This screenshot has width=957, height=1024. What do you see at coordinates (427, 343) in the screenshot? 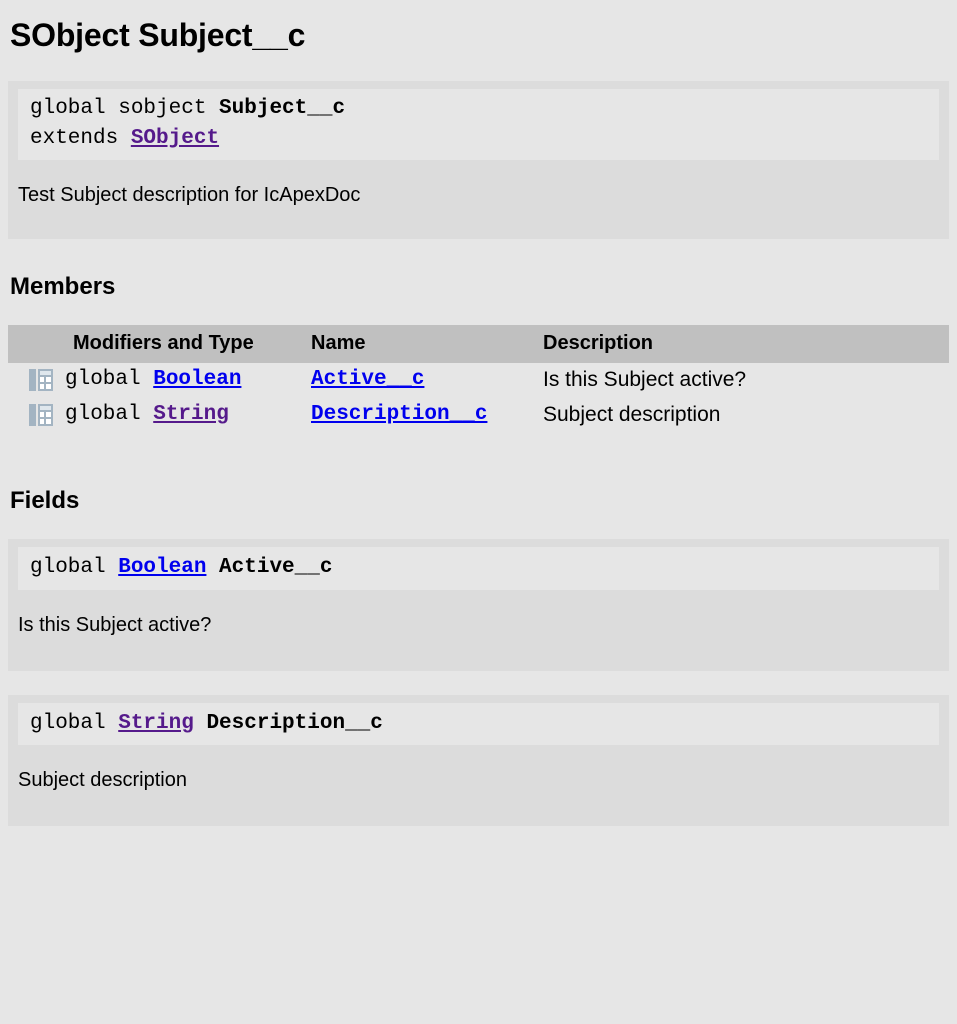
I see `members-col-name: Name` at bounding box center [427, 343].